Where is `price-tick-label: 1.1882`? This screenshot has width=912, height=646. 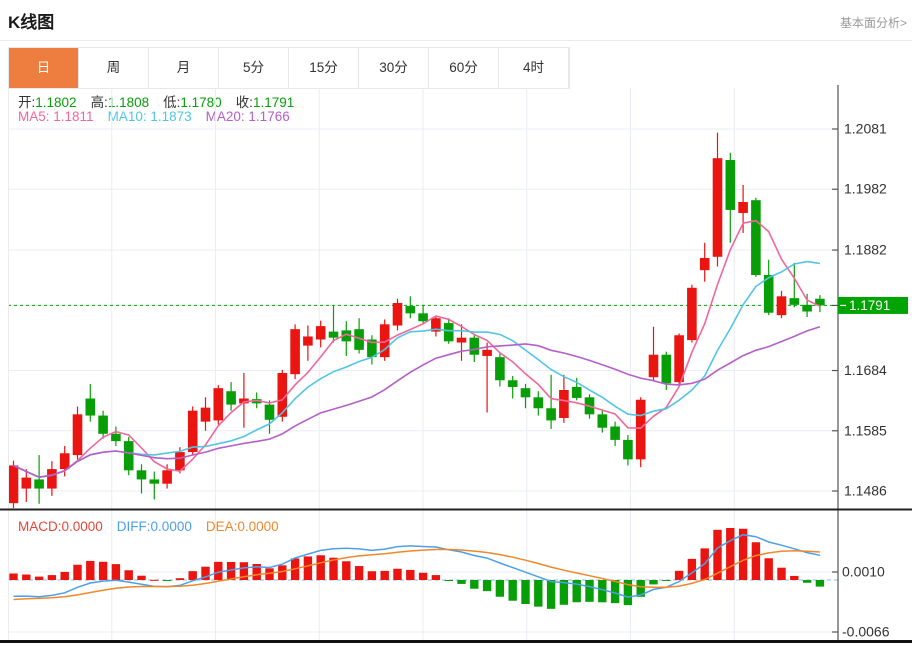 price-tick-label: 1.1882 is located at coordinates (865, 250).